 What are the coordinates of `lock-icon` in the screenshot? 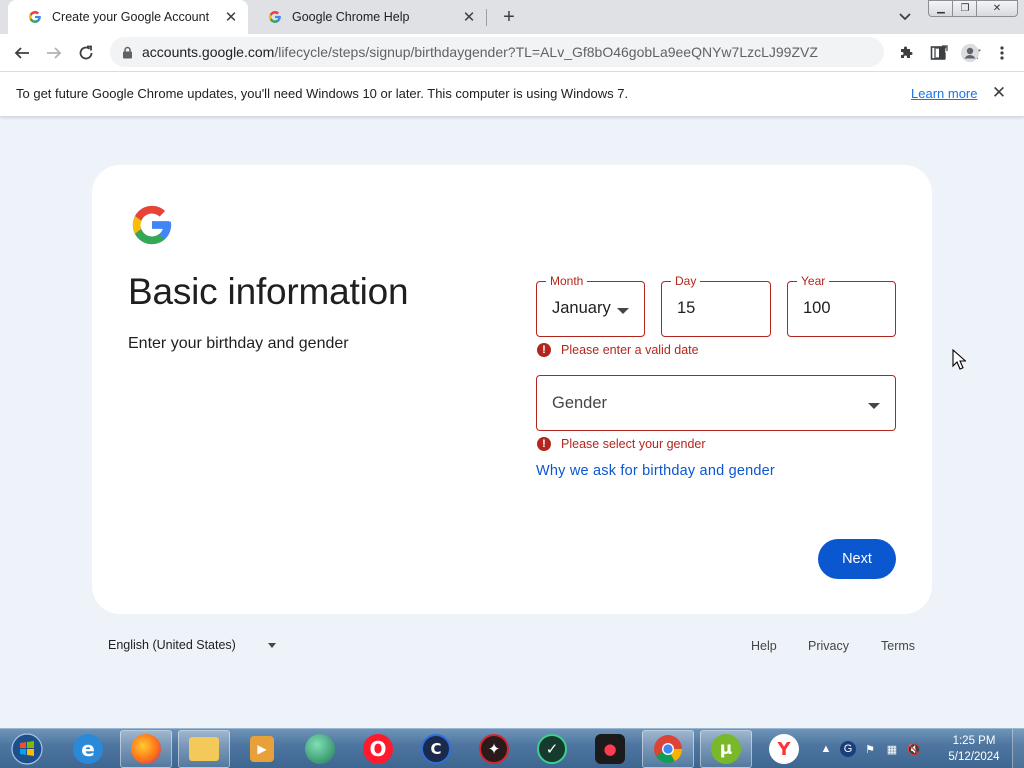 It's located at (127, 52).